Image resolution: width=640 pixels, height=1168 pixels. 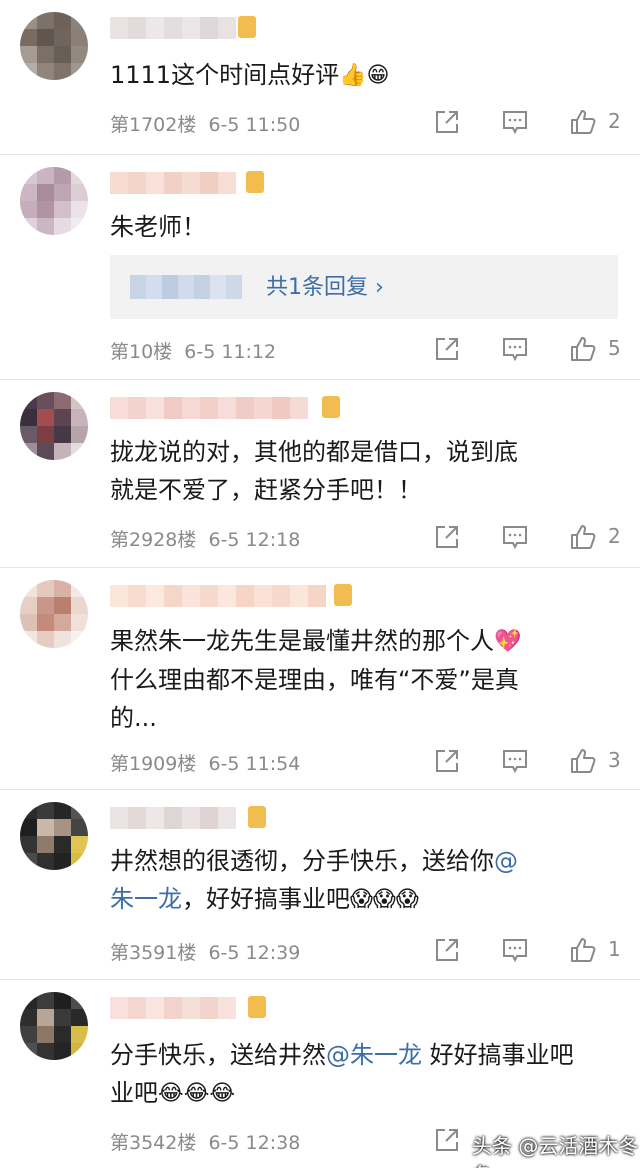 What do you see at coordinates (384, 899) in the screenshot?
I see `scream-emoji: 😱😱😱` at bounding box center [384, 899].